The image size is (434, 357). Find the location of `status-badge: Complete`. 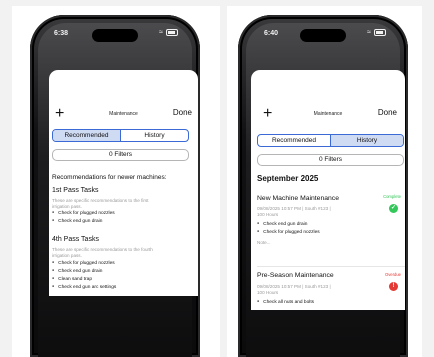

status-badge: Complete is located at coordinates (392, 196).